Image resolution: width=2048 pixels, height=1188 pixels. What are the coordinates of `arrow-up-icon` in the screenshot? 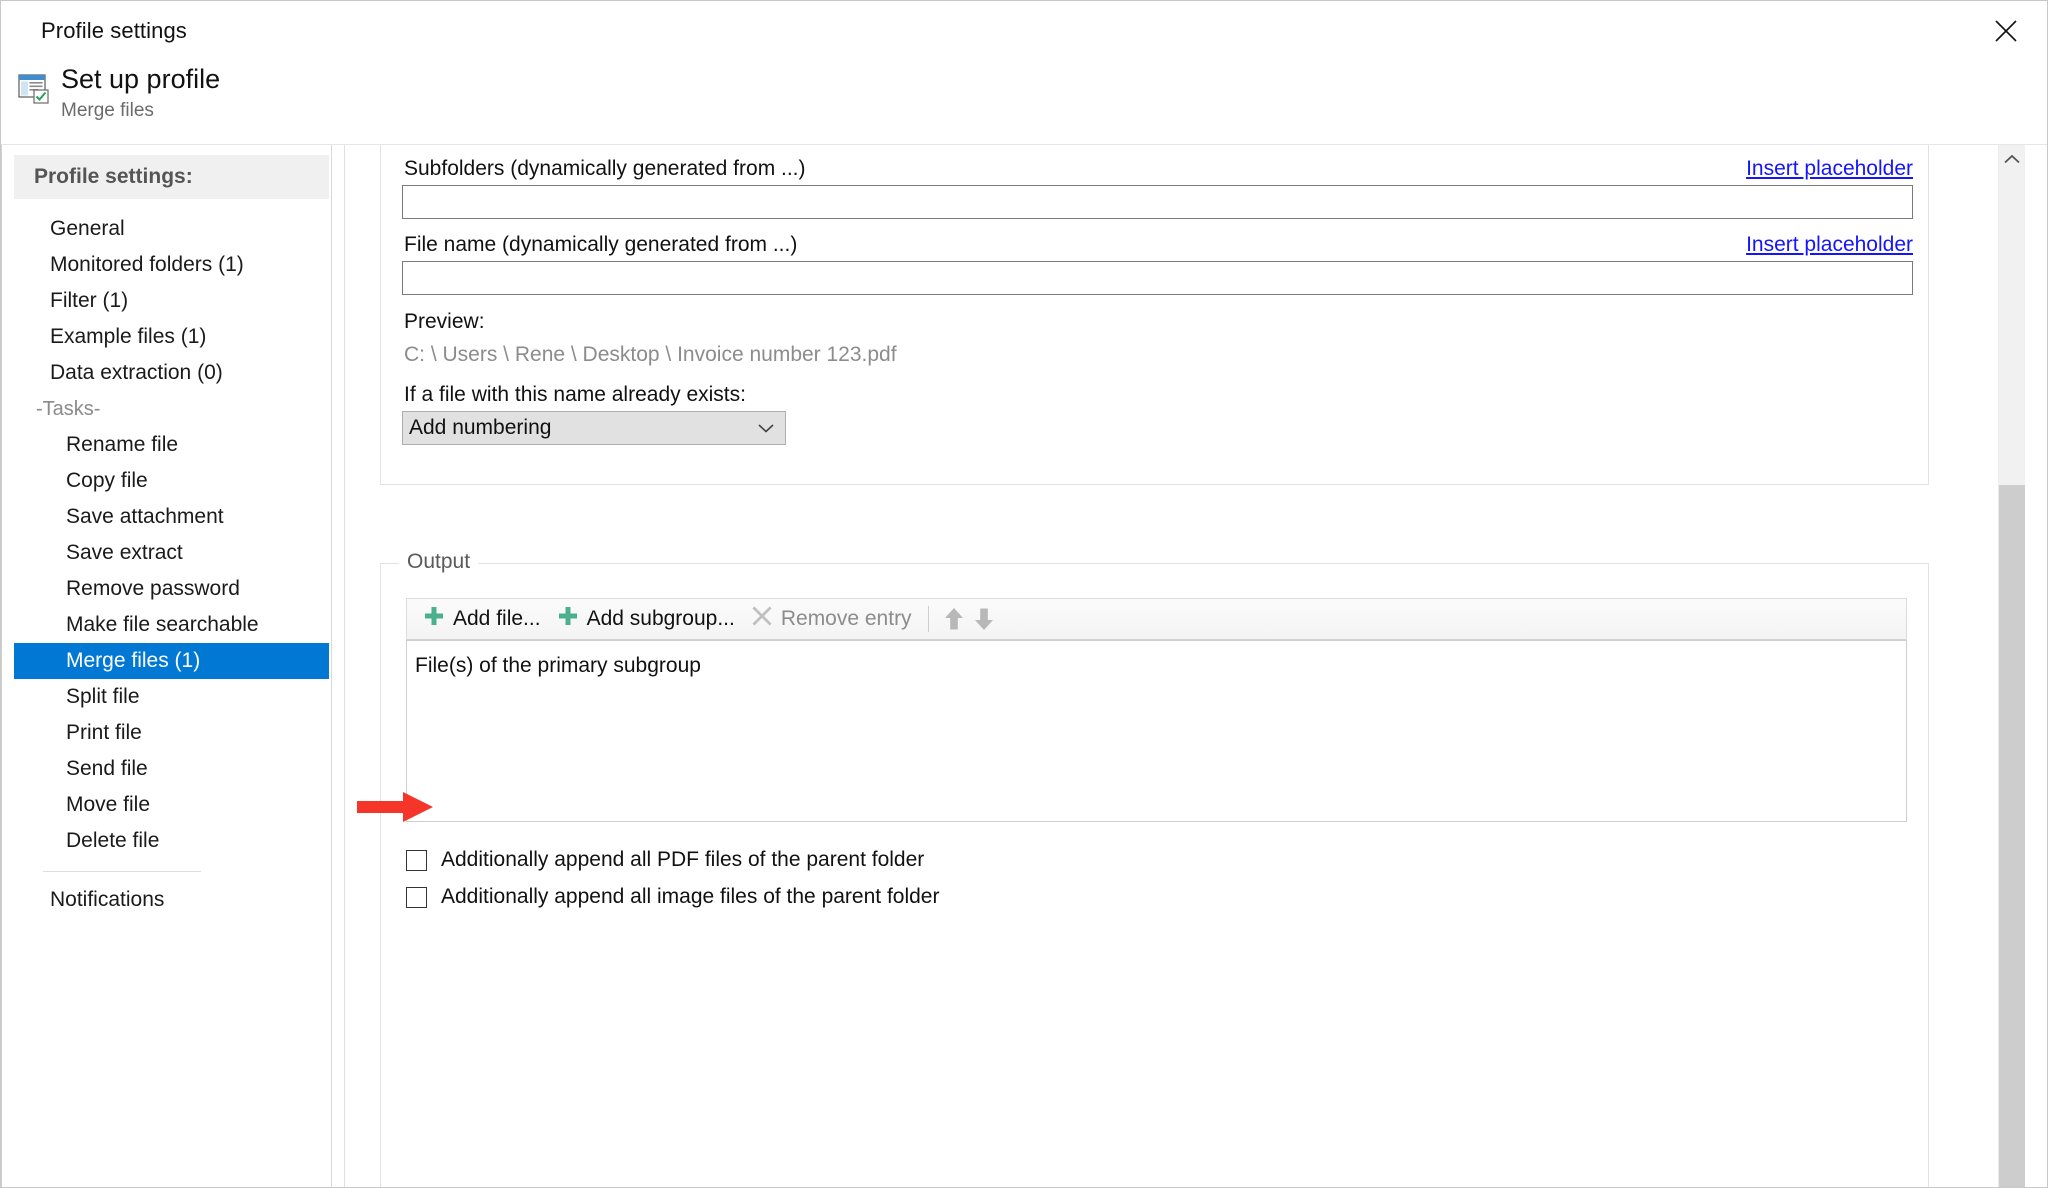 It's located at (954, 619).